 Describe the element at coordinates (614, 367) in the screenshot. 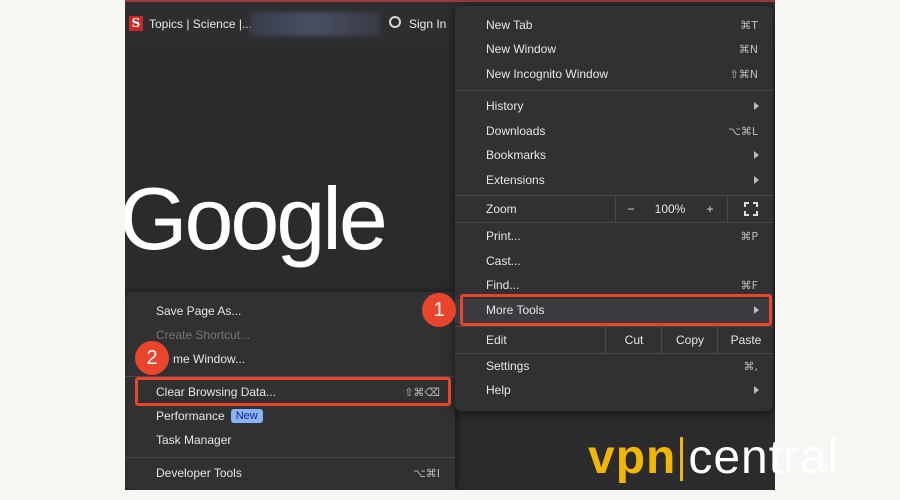

I see `menu-item-settings: Settings ⌘,` at that location.